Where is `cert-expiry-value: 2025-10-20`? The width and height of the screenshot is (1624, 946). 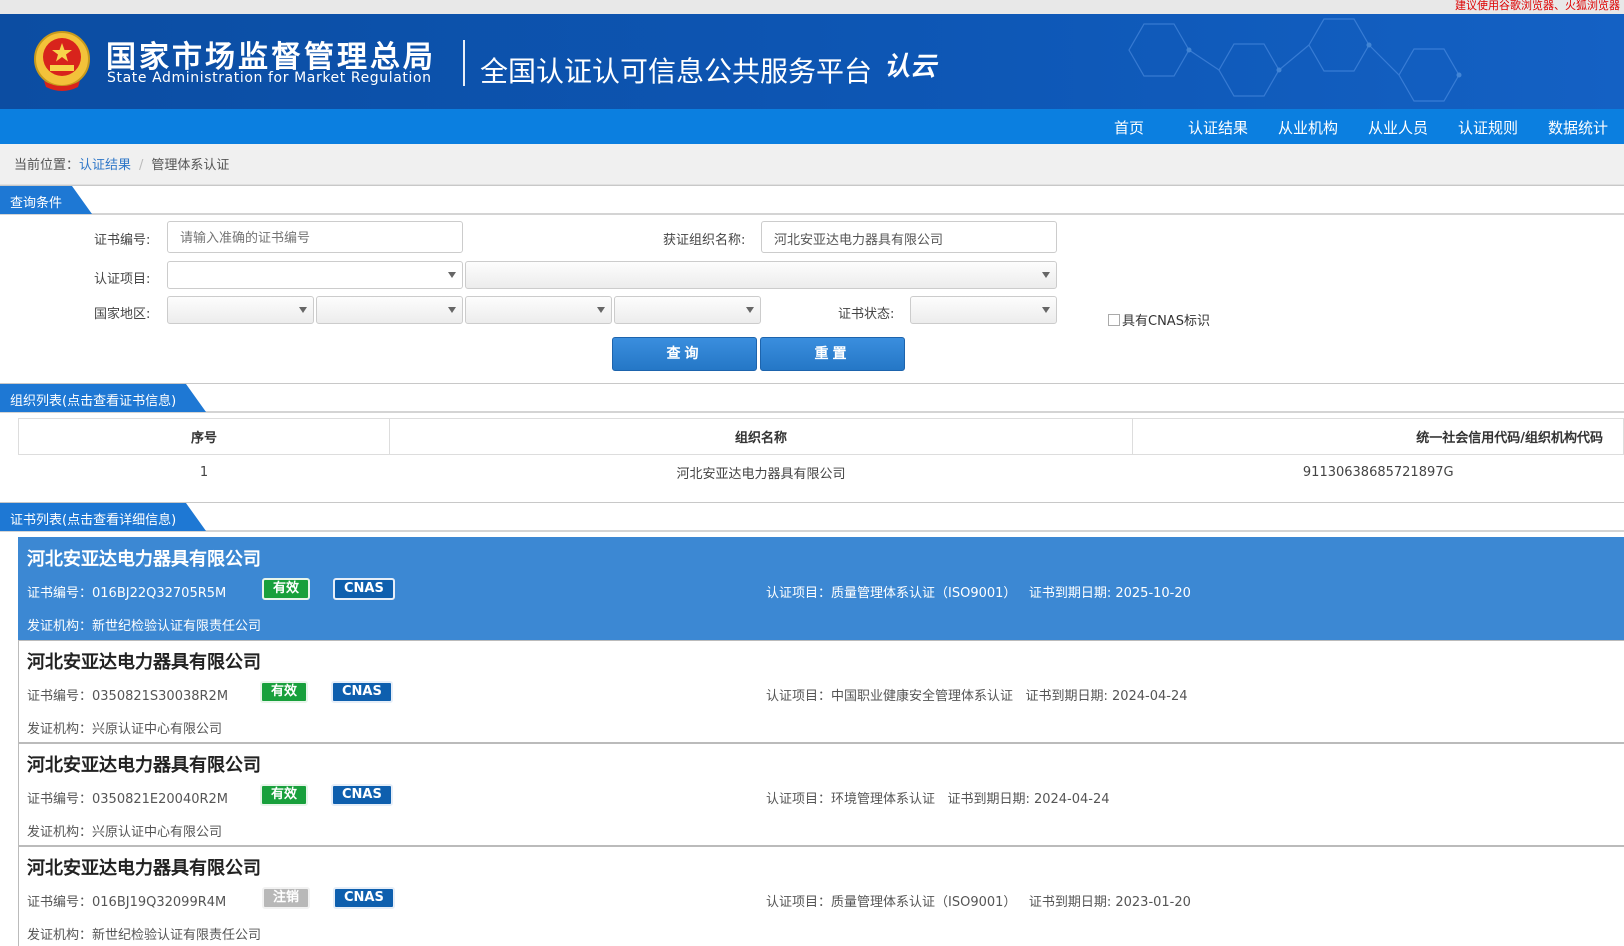
cert-expiry-value: 2025-10-20 is located at coordinates (1153, 593).